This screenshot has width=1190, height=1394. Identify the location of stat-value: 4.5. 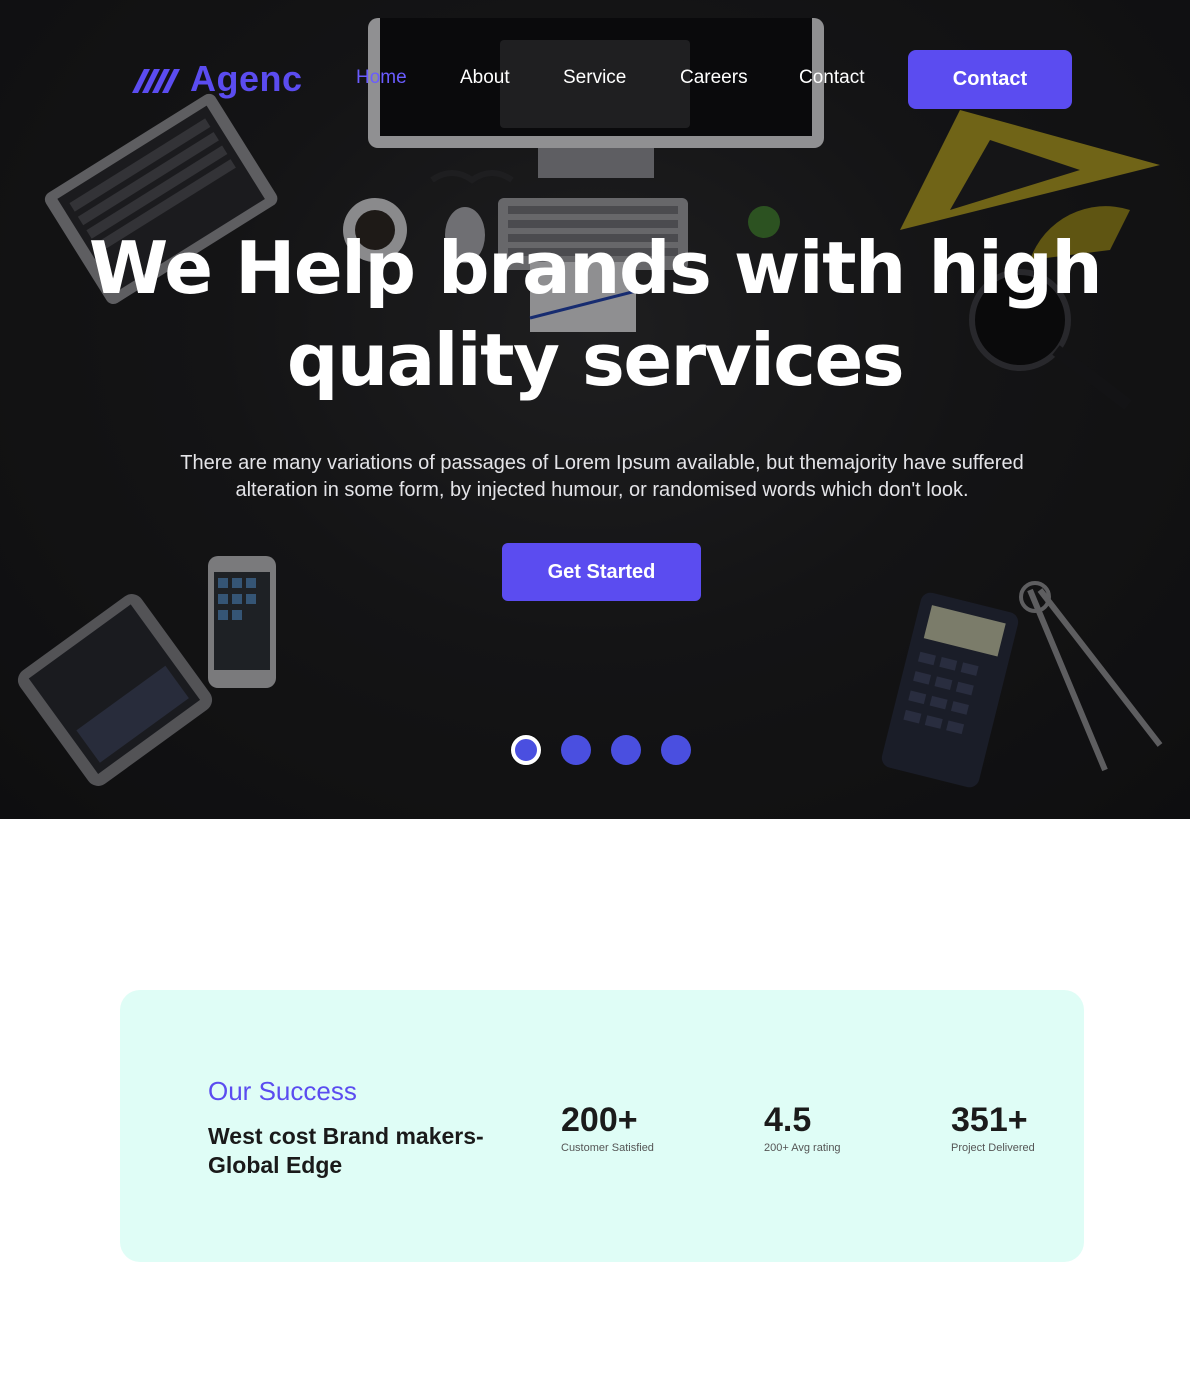
(788, 1120).